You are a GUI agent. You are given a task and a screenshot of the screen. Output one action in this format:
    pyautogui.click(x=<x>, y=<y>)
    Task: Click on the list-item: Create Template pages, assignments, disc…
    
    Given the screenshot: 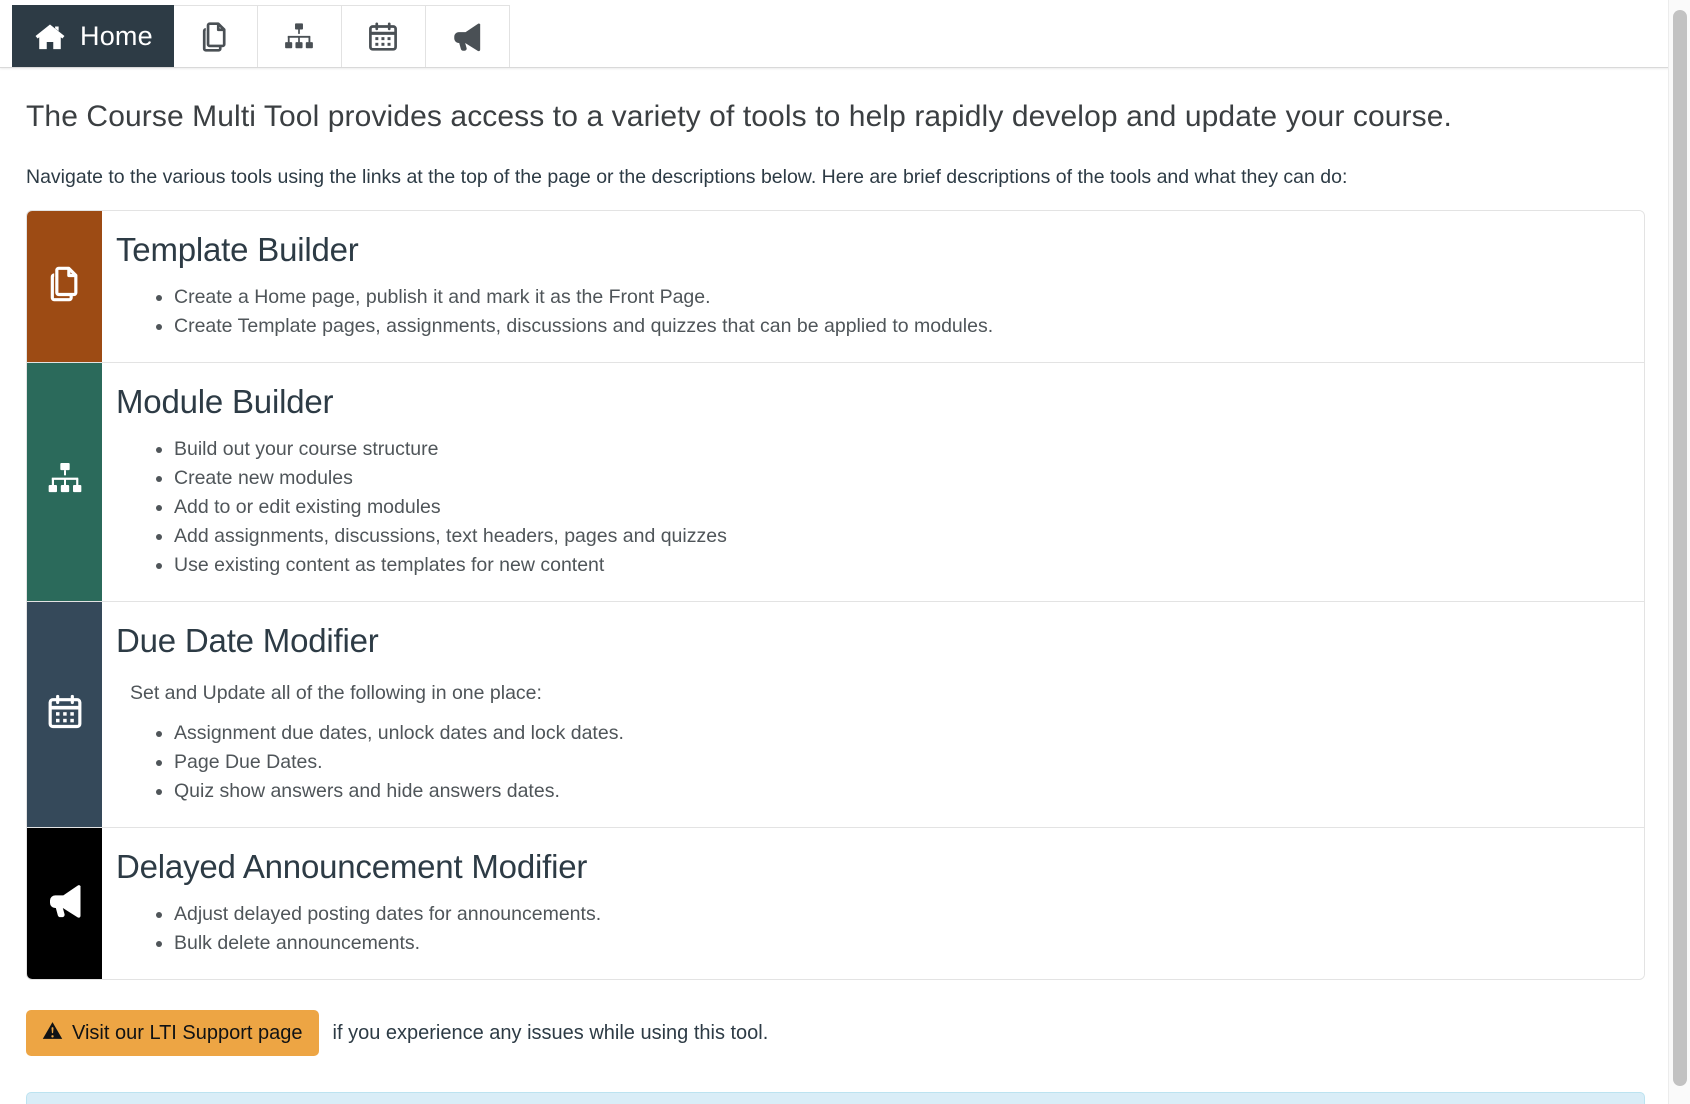 What is the action you would take?
    pyautogui.click(x=897, y=327)
    